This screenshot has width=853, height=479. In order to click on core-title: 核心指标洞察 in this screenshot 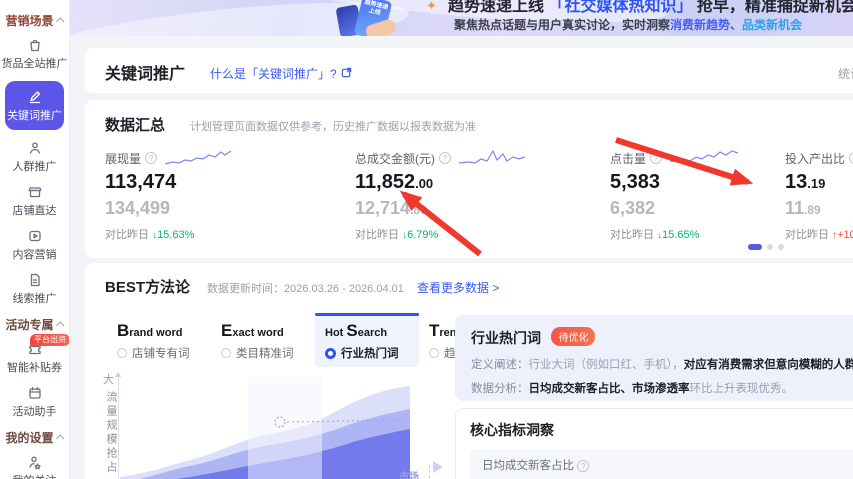, I will do `click(512, 430)`.